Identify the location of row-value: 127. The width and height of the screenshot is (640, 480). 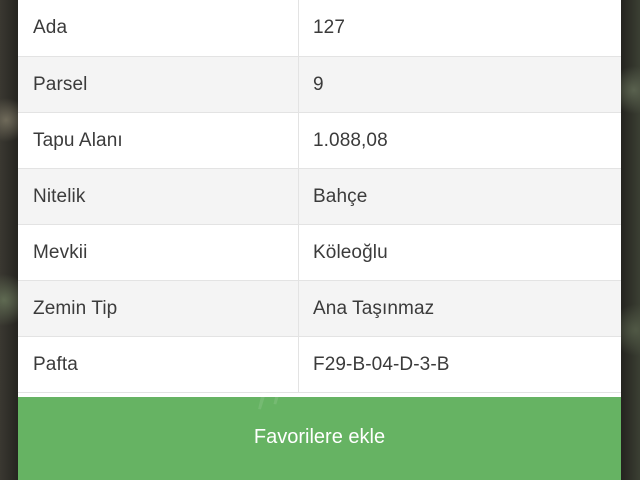
(329, 27).